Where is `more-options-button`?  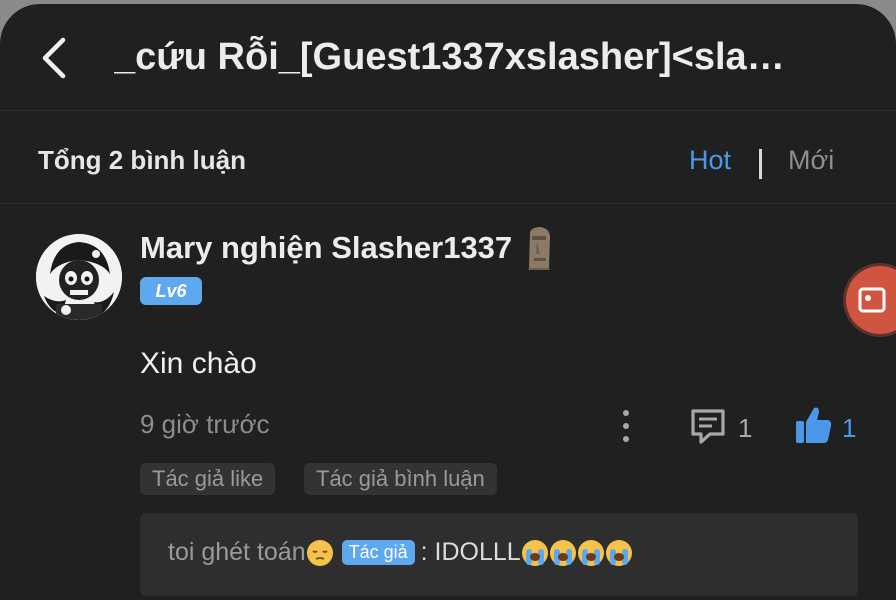 more-options-button is located at coordinates (626, 426).